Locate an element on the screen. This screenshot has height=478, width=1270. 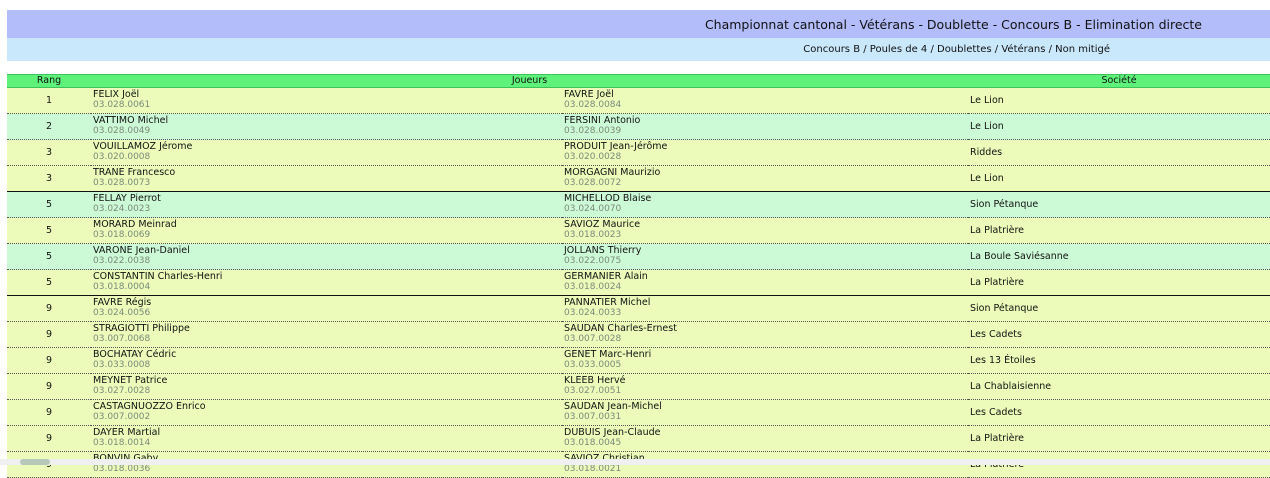
player-two-license: 03.027.0051 is located at coordinates (593, 391).